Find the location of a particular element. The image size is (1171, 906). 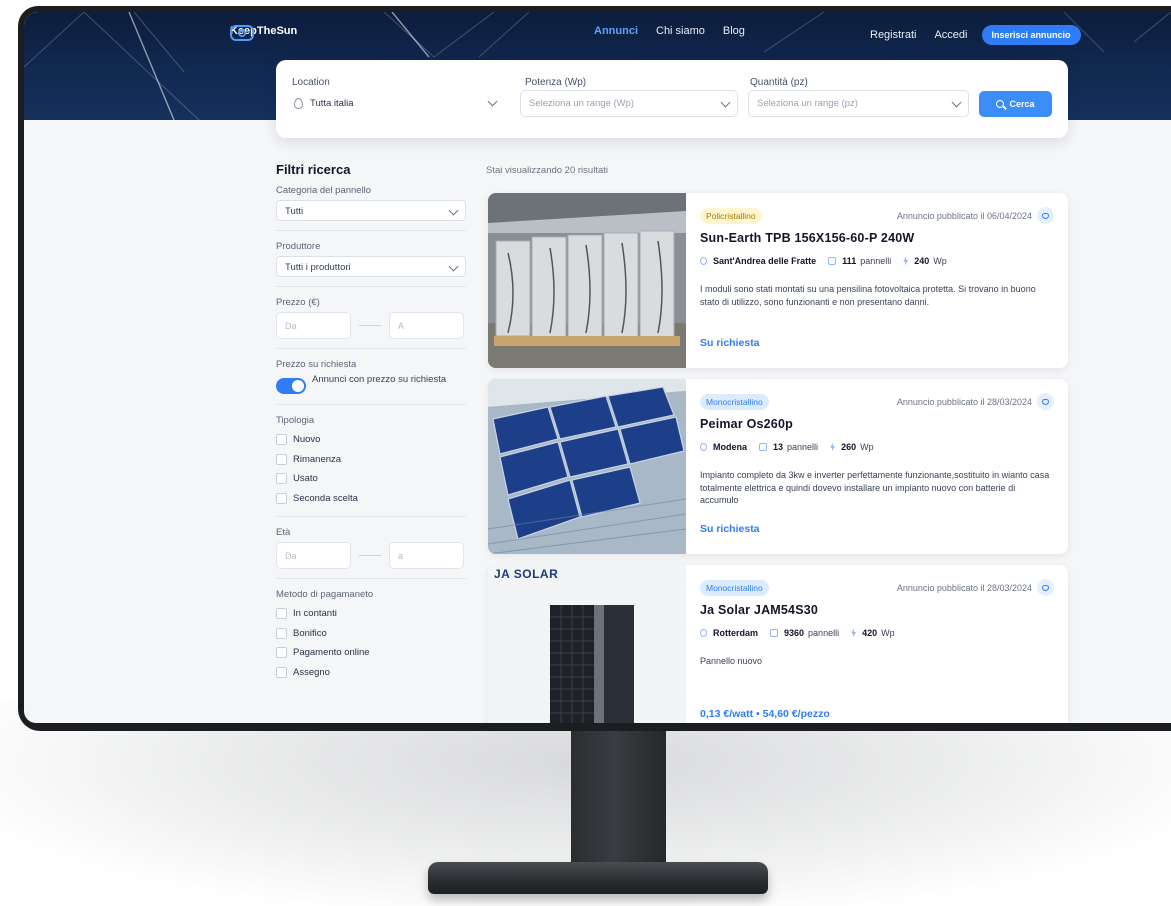

producer-value: Tutti i produttori is located at coordinates (318, 267).